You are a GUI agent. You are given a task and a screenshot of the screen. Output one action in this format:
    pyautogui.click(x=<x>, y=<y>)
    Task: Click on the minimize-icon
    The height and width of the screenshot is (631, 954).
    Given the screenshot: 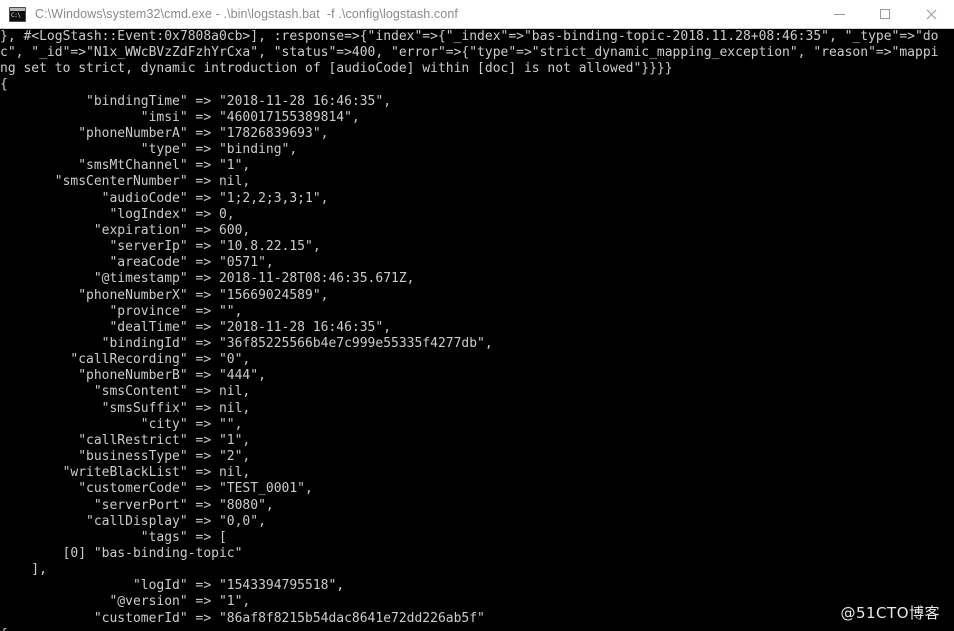 What is the action you would take?
    pyautogui.click(x=839, y=14)
    